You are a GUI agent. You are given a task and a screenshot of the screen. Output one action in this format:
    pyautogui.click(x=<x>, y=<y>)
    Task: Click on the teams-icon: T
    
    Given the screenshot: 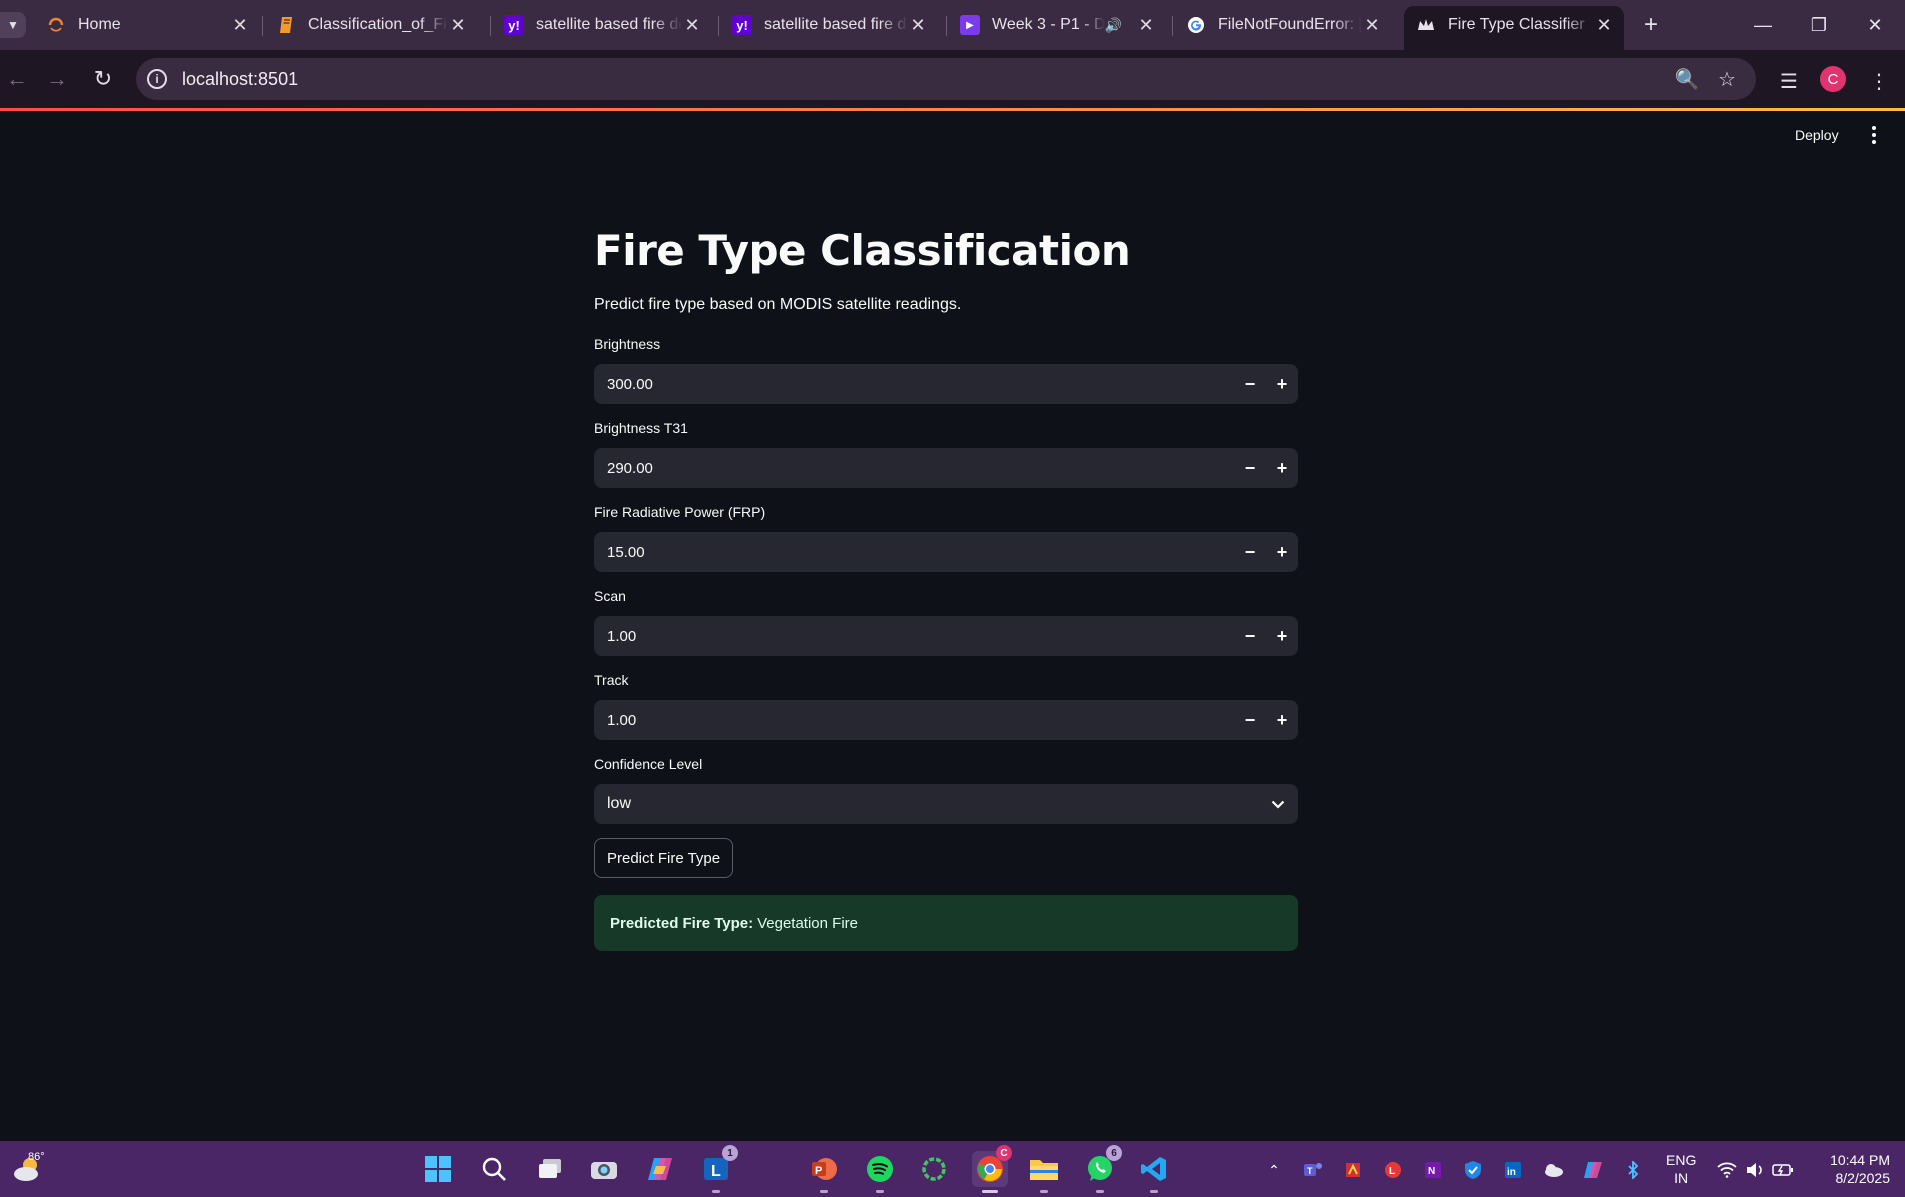 What is the action you would take?
    pyautogui.click(x=1313, y=1170)
    